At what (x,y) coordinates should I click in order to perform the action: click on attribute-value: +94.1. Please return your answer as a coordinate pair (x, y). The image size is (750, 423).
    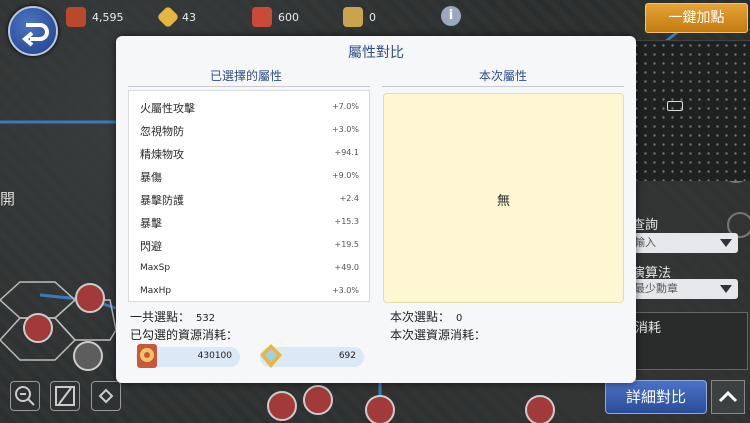
    Looking at the image, I should click on (346, 152).